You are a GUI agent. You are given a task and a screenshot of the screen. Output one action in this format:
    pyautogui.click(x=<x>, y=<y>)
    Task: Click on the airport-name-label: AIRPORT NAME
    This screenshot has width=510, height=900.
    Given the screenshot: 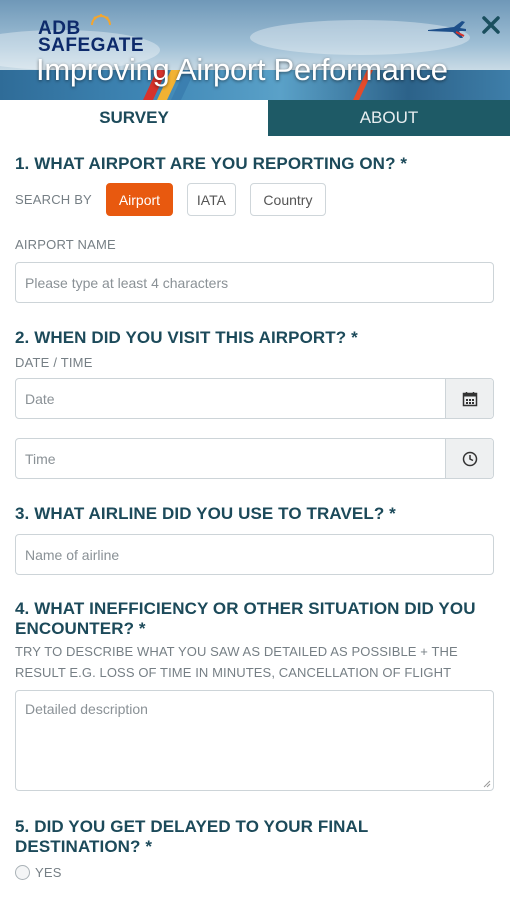 What is the action you would take?
    pyautogui.click(x=65, y=244)
    